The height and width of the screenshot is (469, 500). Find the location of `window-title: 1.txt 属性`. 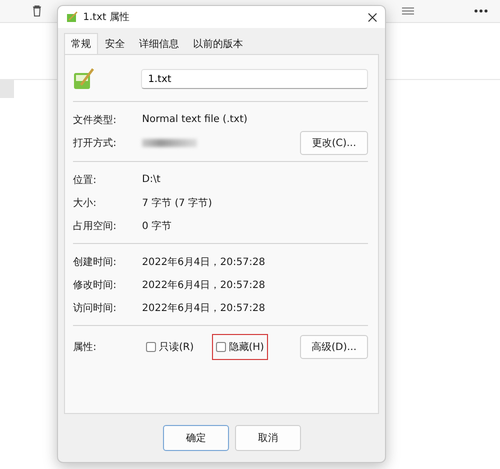

window-title: 1.txt 属性 is located at coordinates (106, 17).